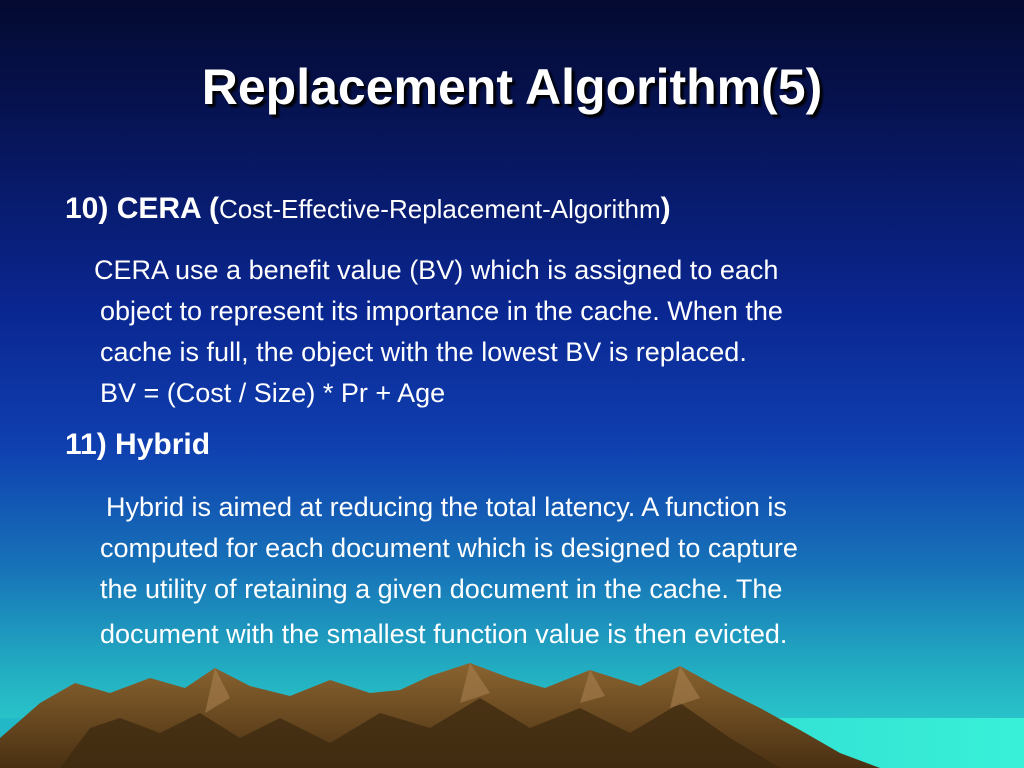 This screenshot has height=768, width=1024. Describe the element at coordinates (133, 208) in the screenshot. I see `item-10-number-label: 10) CERA` at that location.